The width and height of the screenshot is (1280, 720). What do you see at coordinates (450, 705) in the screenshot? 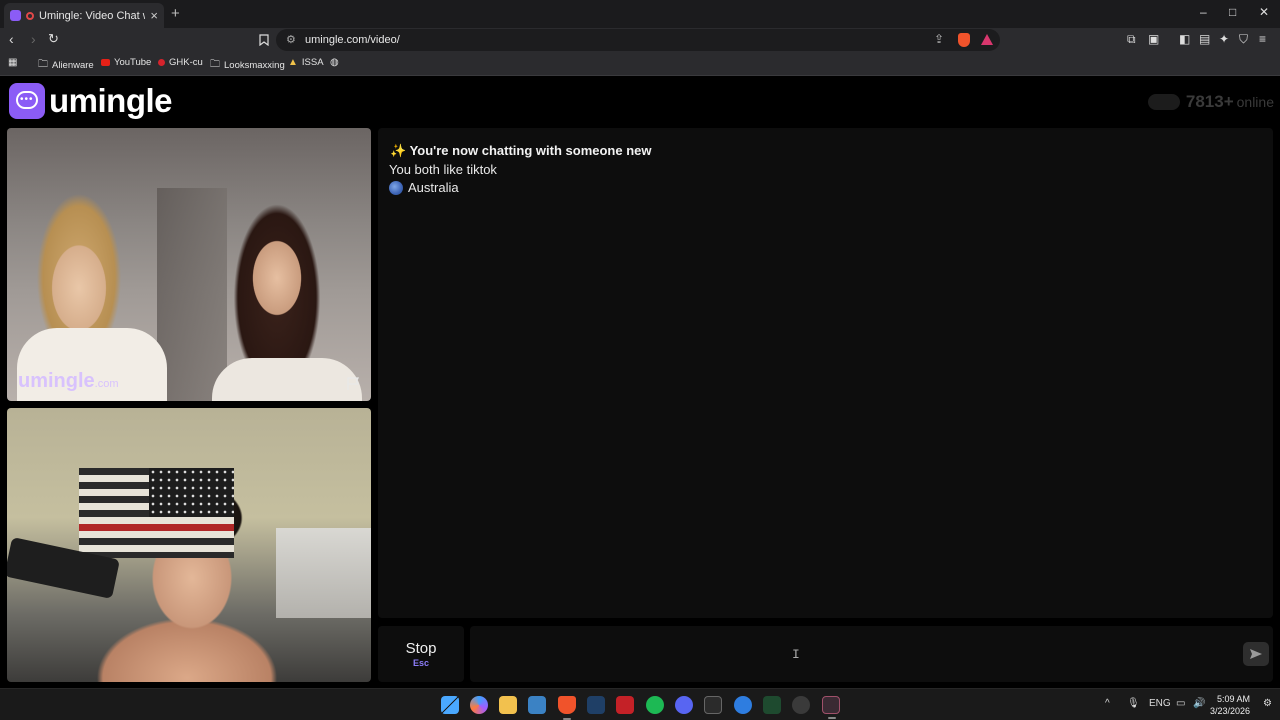
I see `start-icon` at bounding box center [450, 705].